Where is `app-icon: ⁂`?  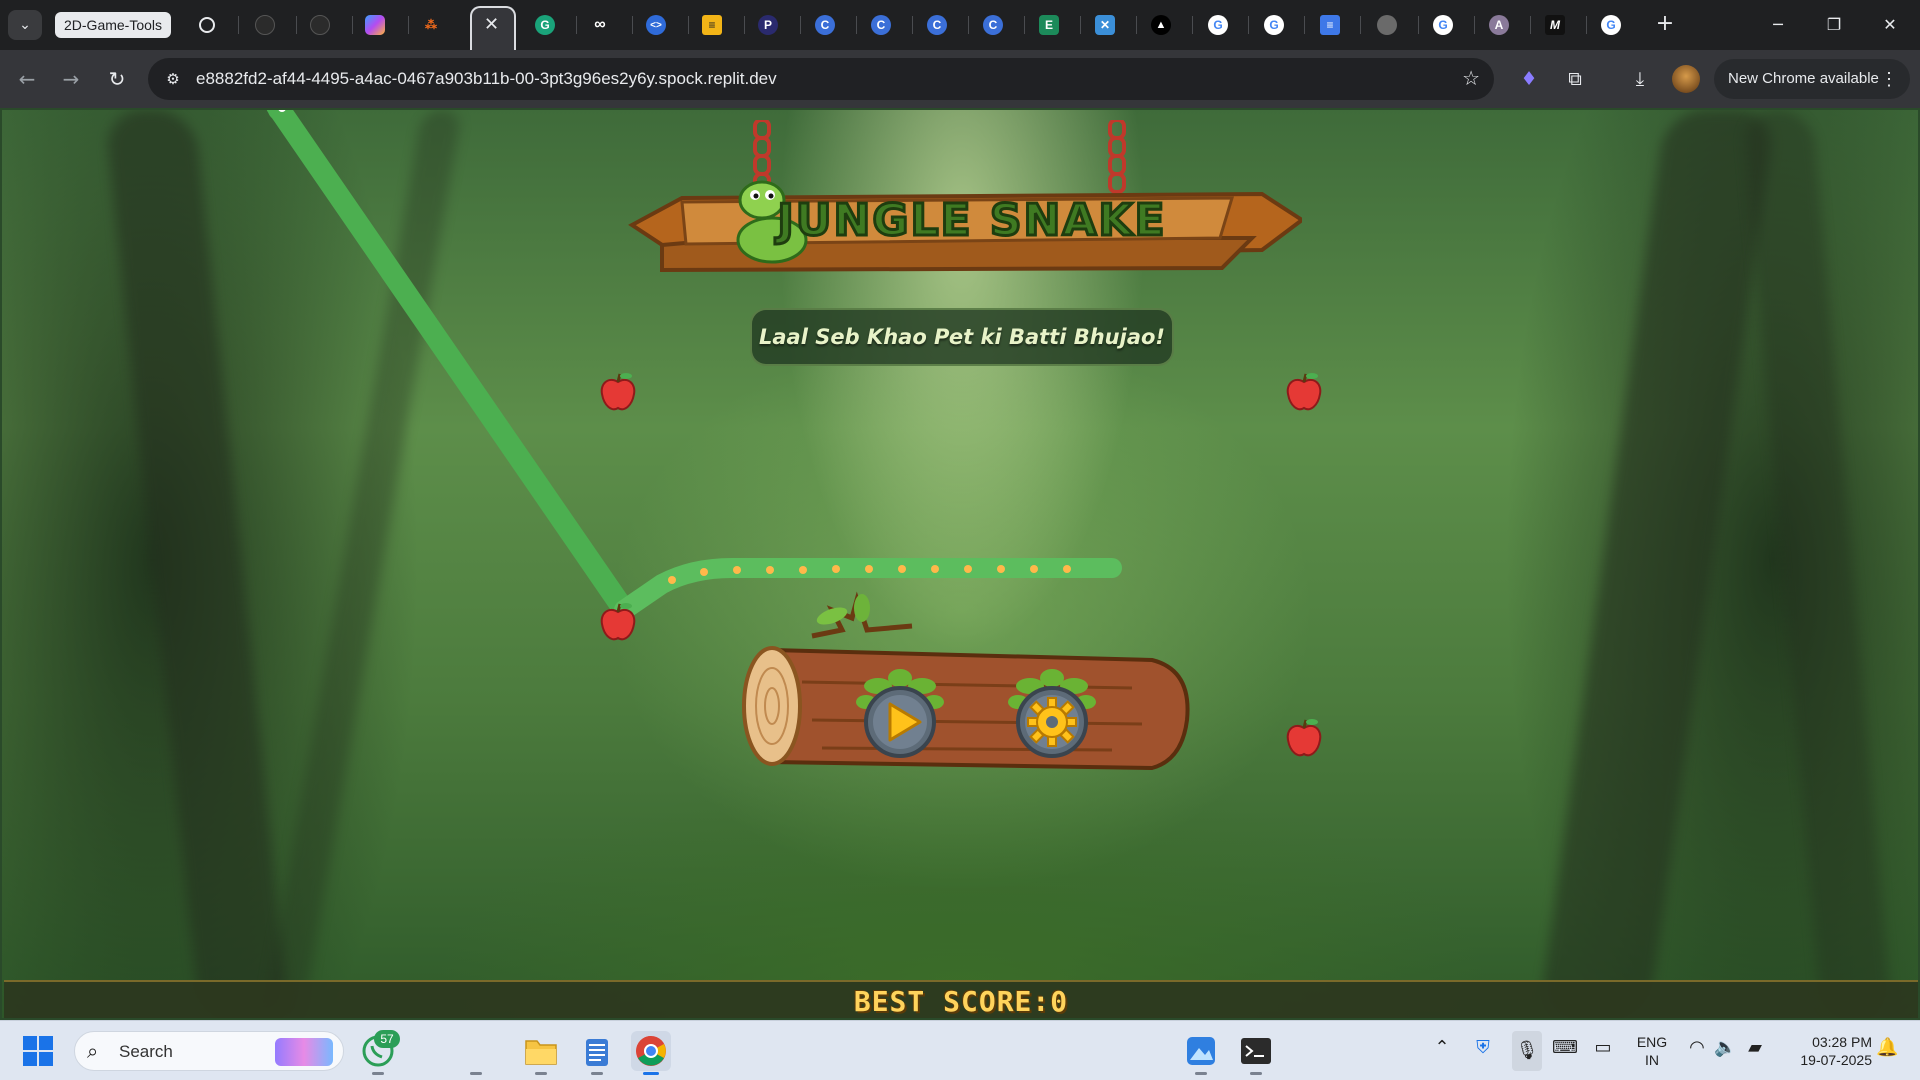
app-icon: ⁂ is located at coordinates (431, 25).